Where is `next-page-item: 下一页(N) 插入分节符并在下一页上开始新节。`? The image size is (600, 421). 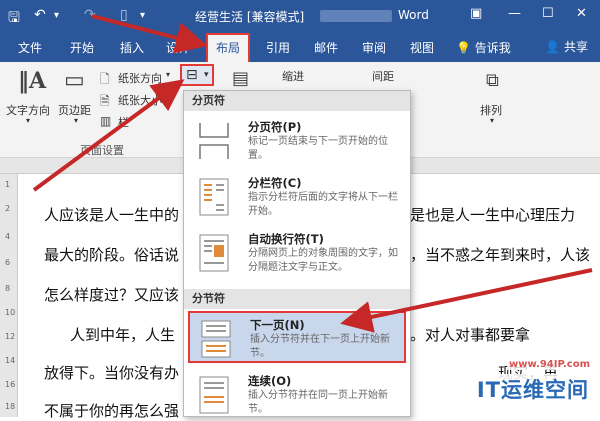
next-page-item: 下一页(N) 插入分节符并在下一页上开始新节。 is located at coordinates (297, 337).